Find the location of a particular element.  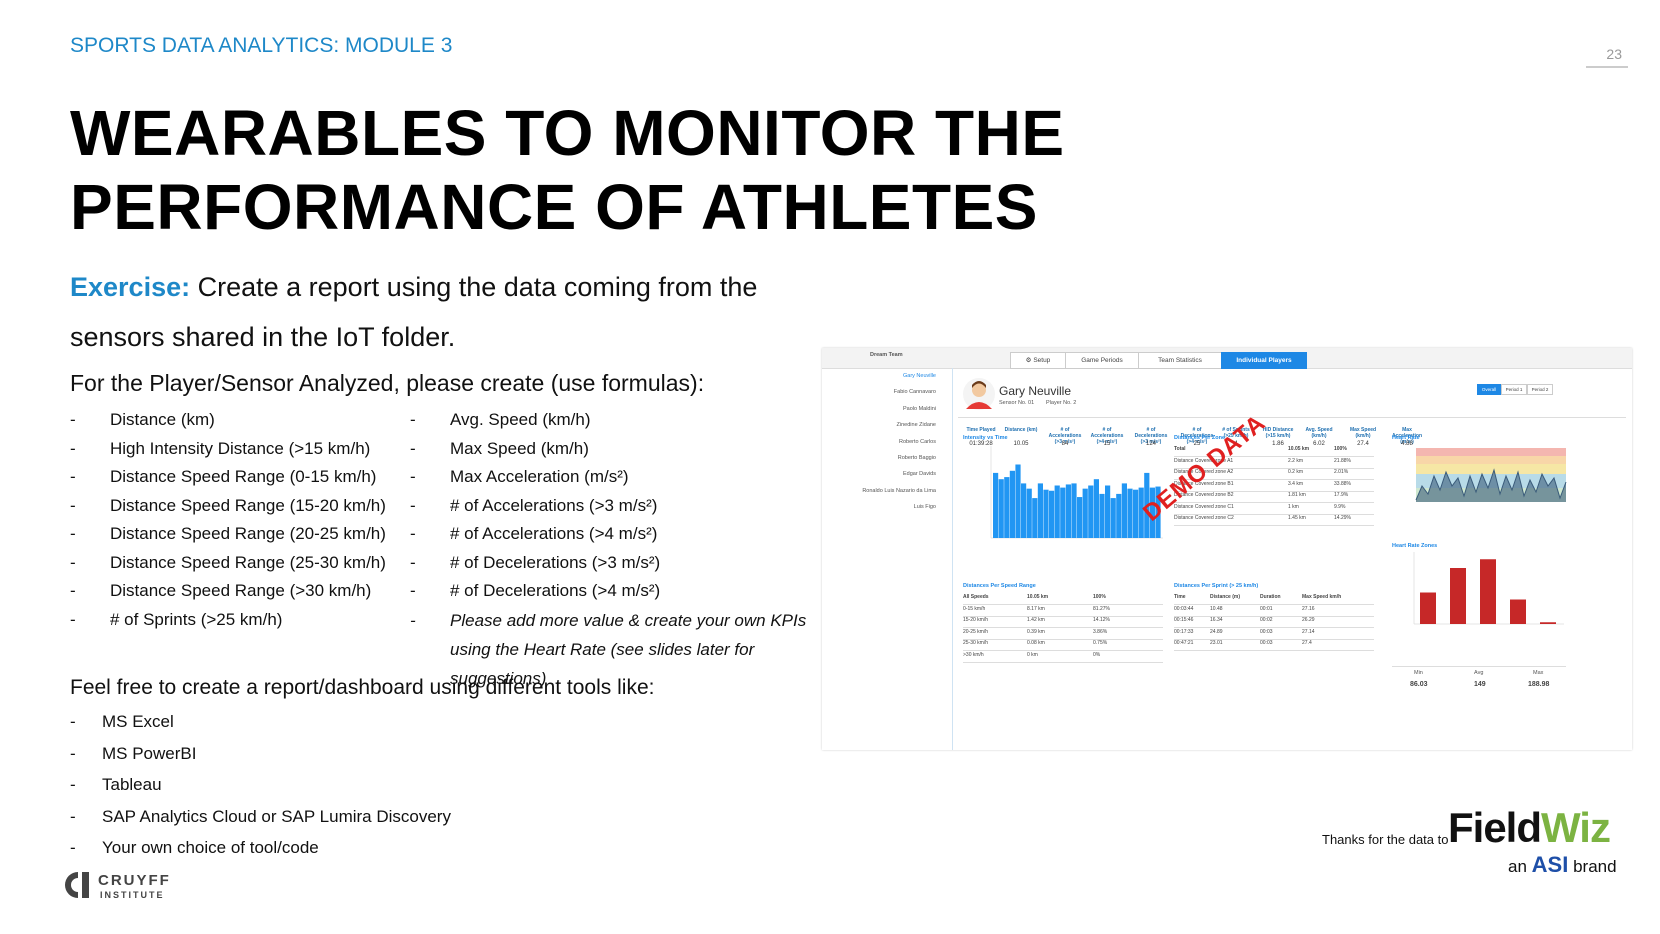

kpi-item: # of Accelerations (>3 m/s²) is located at coordinates (625, 506).